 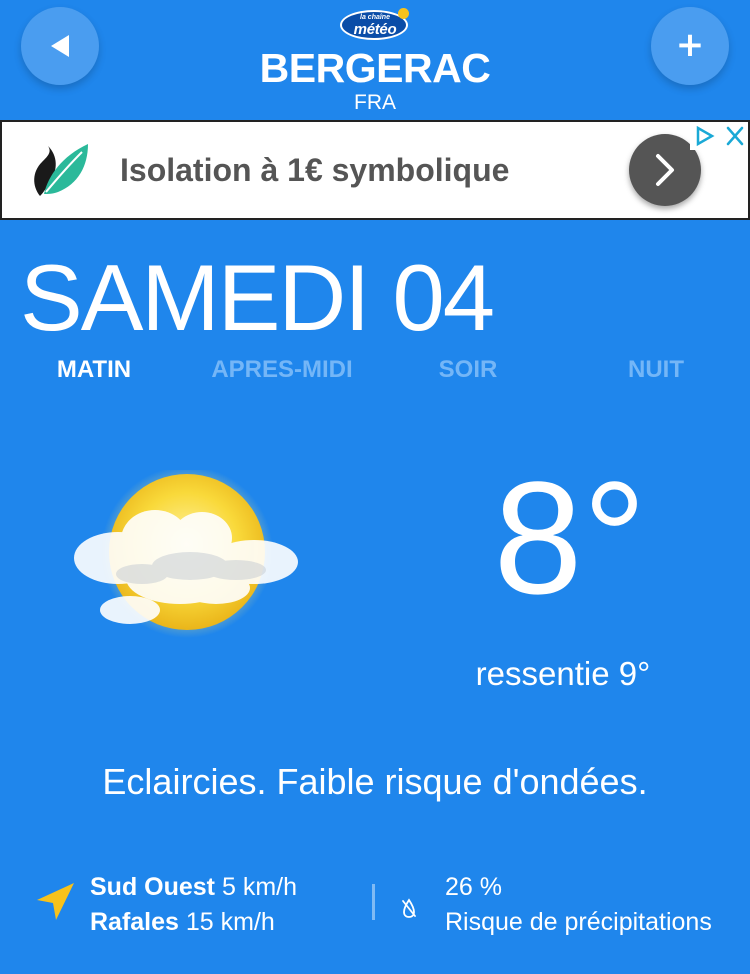 I want to click on tab-apres-midi: APRES-MIDI, so click(x=282, y=370).